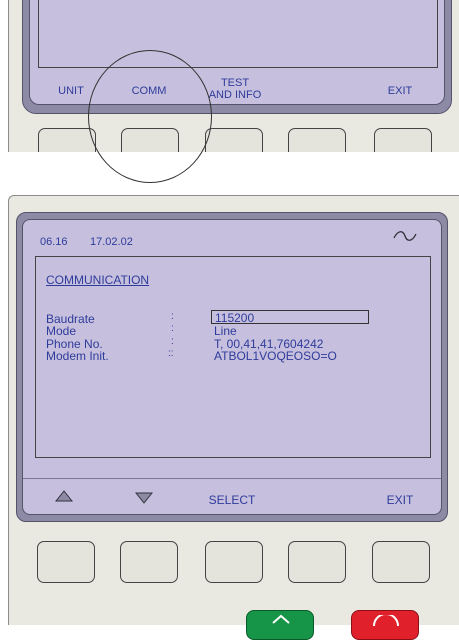  What do you see at coordinates (232, 478) in the screenshot?
I see `softkey-divider` at bounding box center [232, 478].